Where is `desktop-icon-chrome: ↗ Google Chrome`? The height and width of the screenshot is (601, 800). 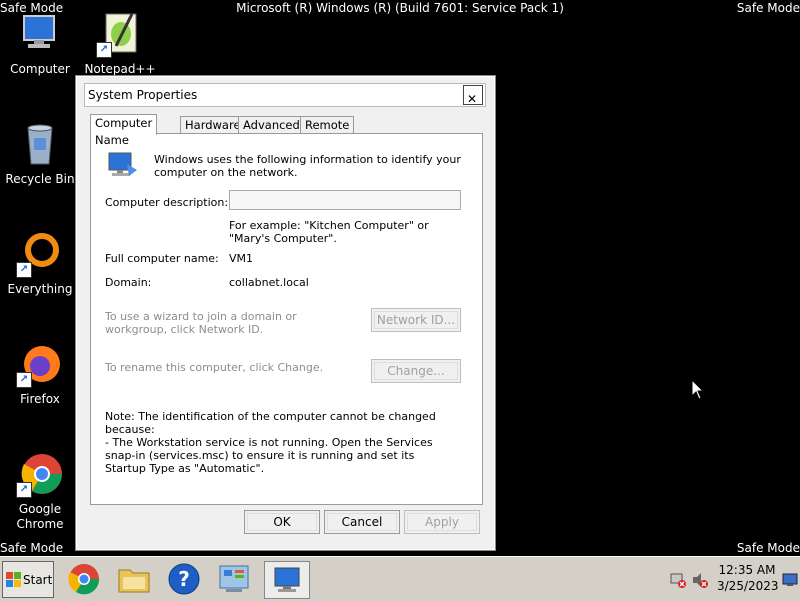 desktop-icon-chrome: ↗ Google Chrome is located at coordinates (40, 491).